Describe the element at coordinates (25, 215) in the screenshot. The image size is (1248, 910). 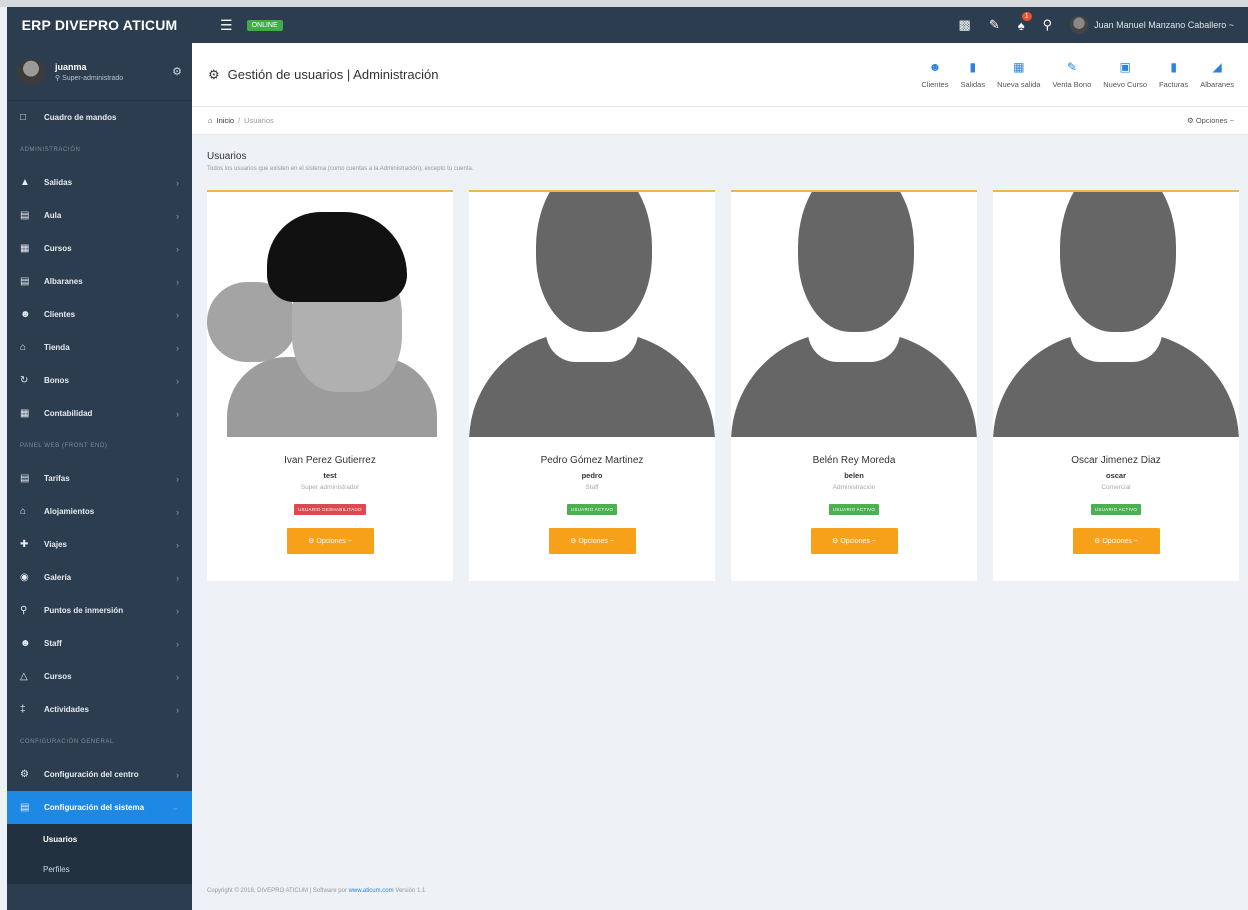
I see `classroom-icon: ▤` at that location.